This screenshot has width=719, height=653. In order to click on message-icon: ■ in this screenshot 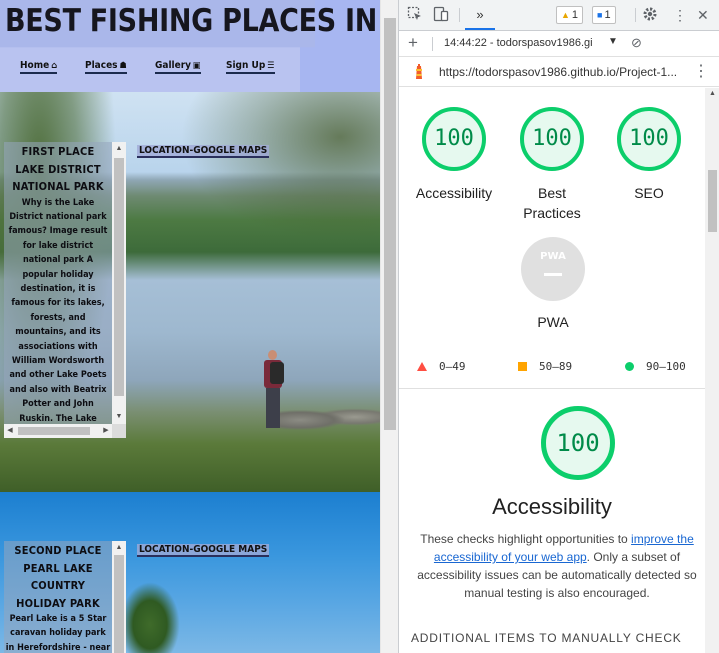, I will do `click(600, 15)`.